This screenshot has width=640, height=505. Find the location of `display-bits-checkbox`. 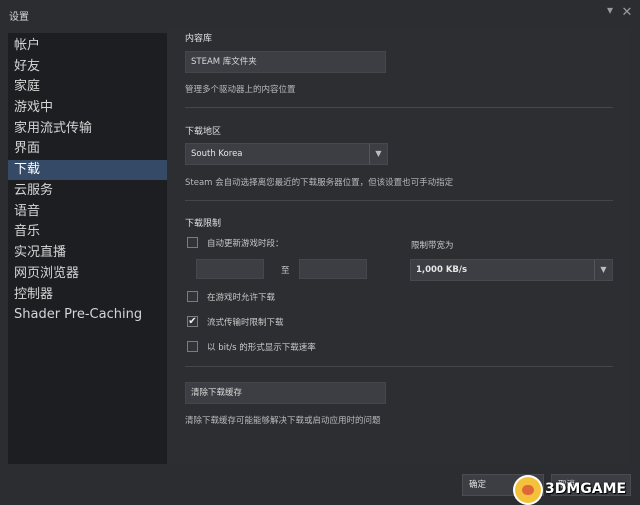

display-bits-checkbox is located at coordinates (192, 346).